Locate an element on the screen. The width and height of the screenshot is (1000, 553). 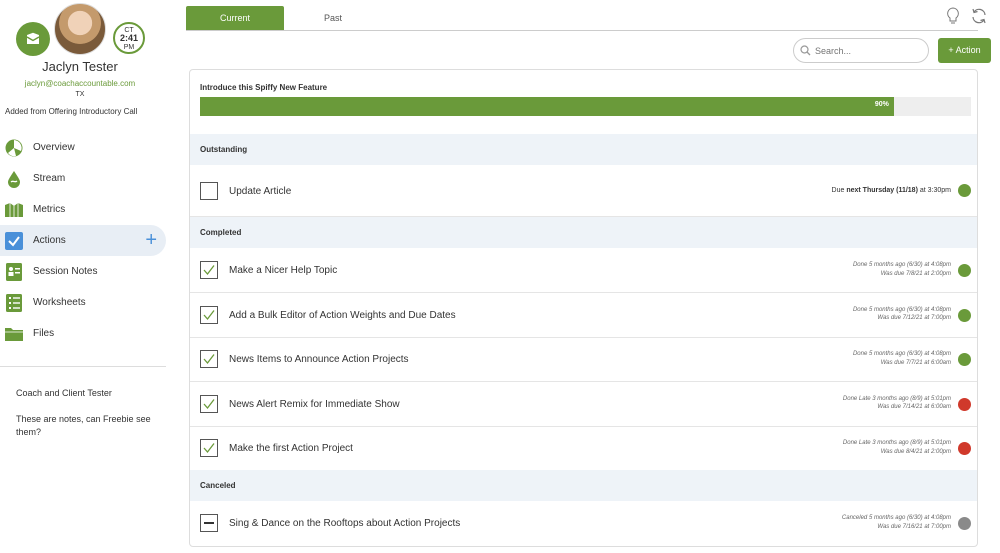
message-button is located at coordinates (33, 39).